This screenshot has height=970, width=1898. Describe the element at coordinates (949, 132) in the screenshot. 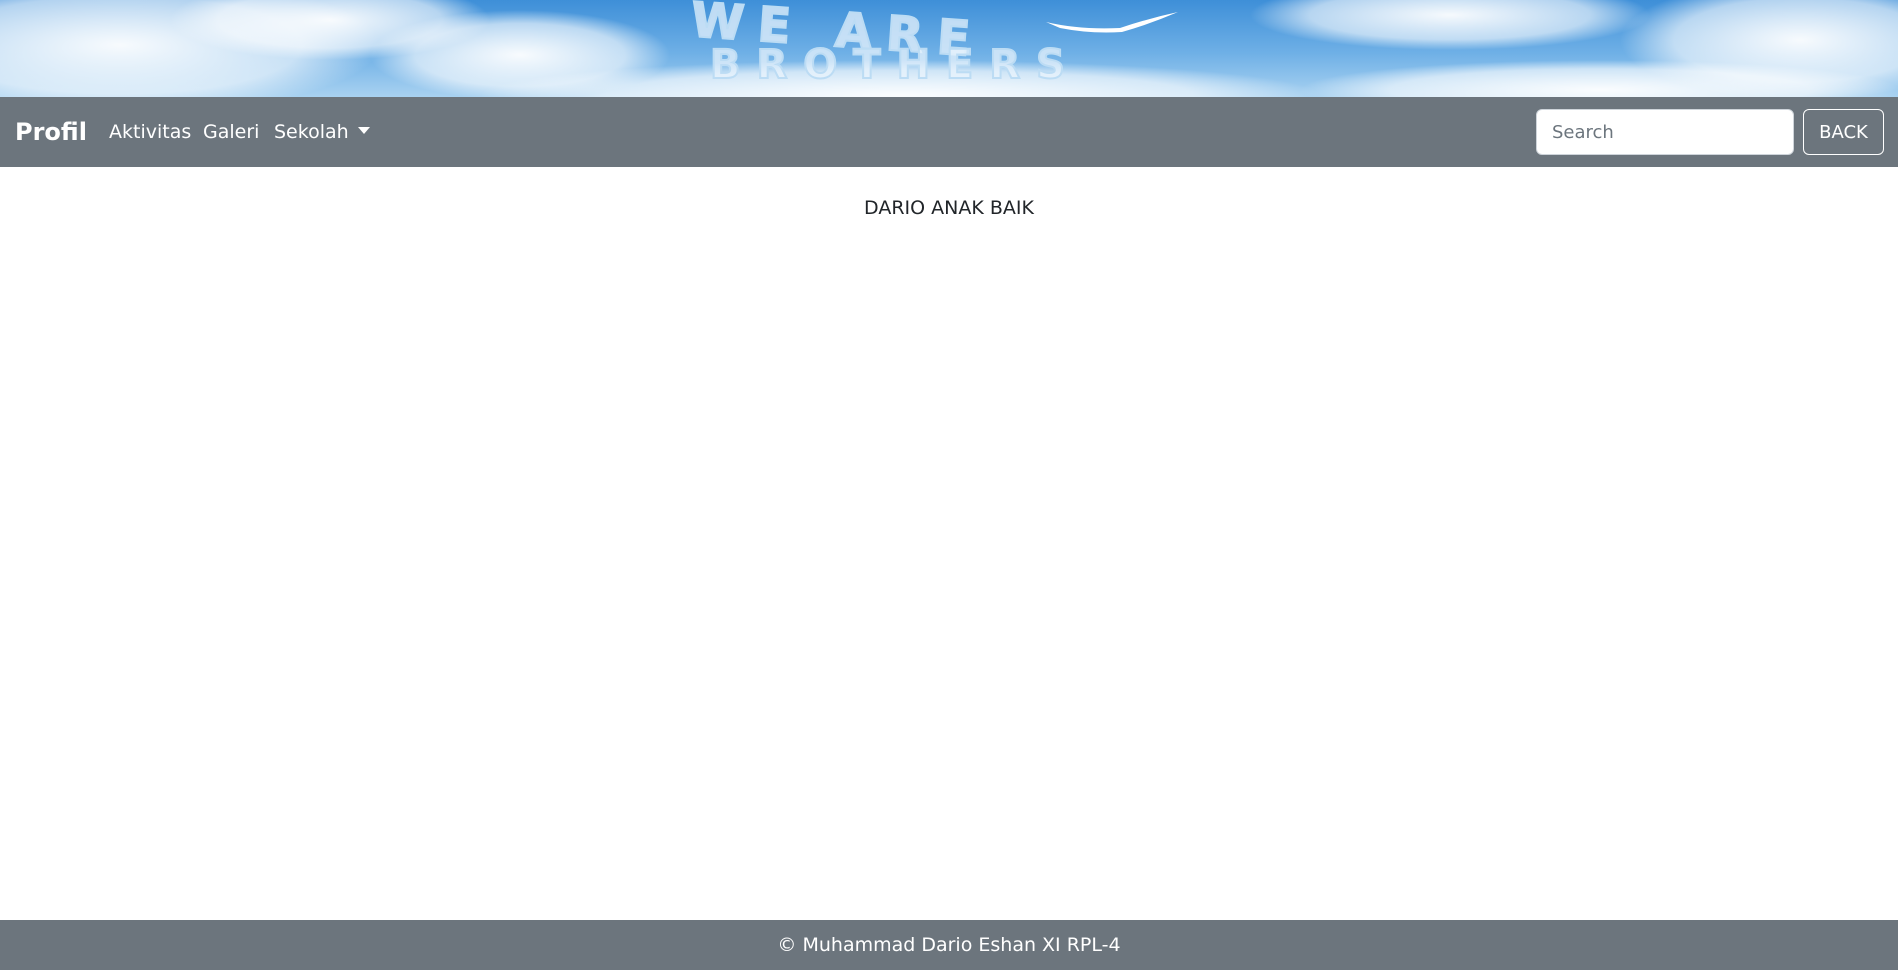

I see `navbar: Profil Aktivitas Galeri Sekolah BACK` at that location.